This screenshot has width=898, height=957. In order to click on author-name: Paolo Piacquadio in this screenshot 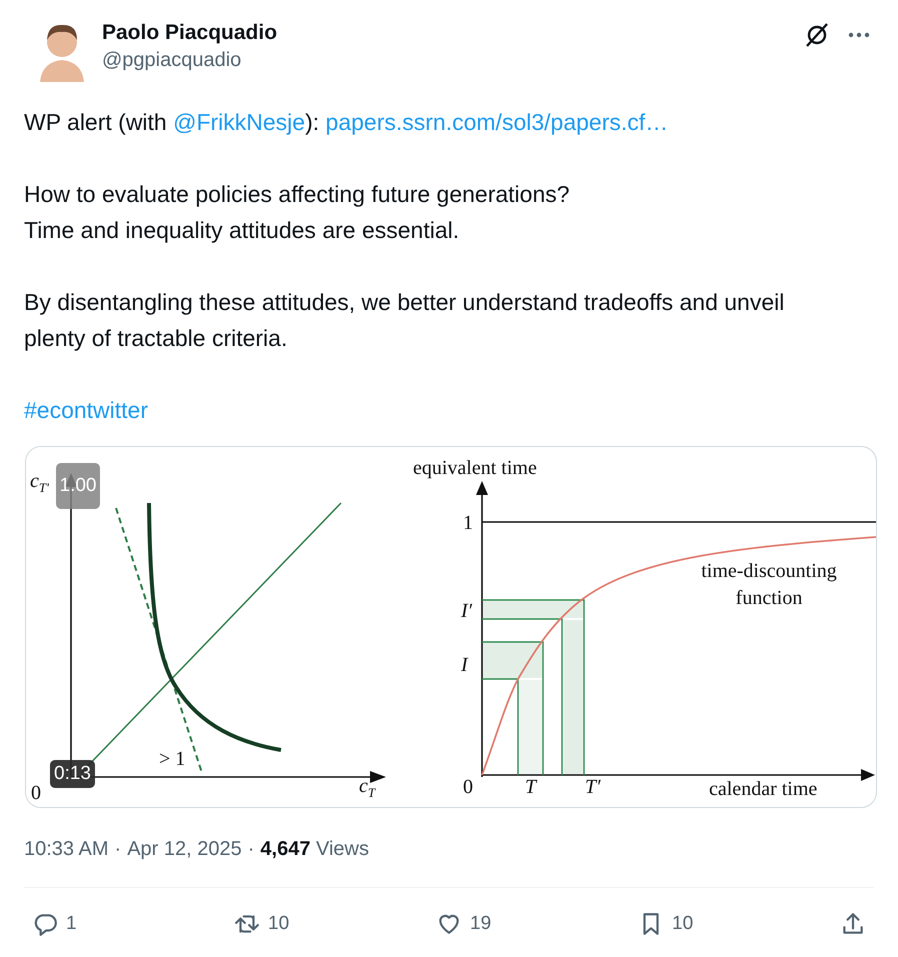, I will do `click(446, 33)`.